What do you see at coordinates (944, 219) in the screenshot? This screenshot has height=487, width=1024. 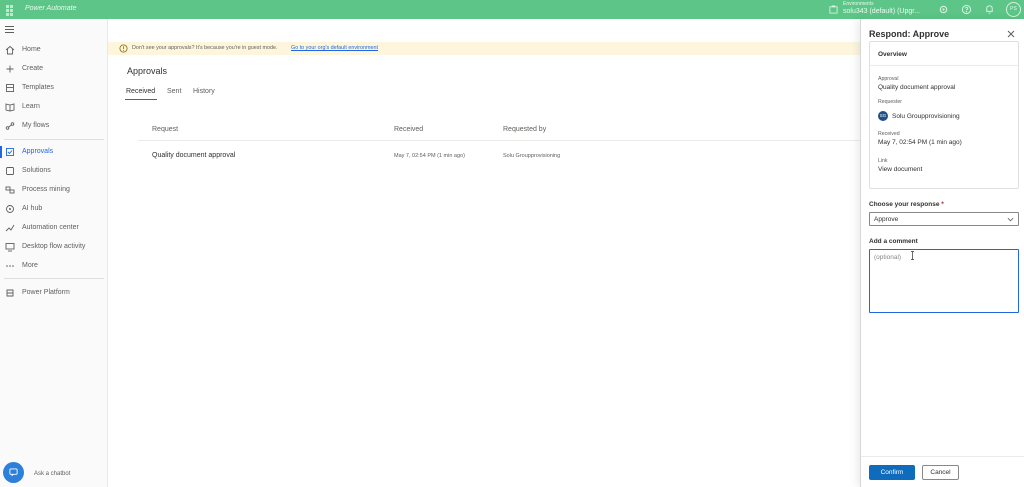 I see `response-dropdown: Approve` at bounding box center [944, 219].